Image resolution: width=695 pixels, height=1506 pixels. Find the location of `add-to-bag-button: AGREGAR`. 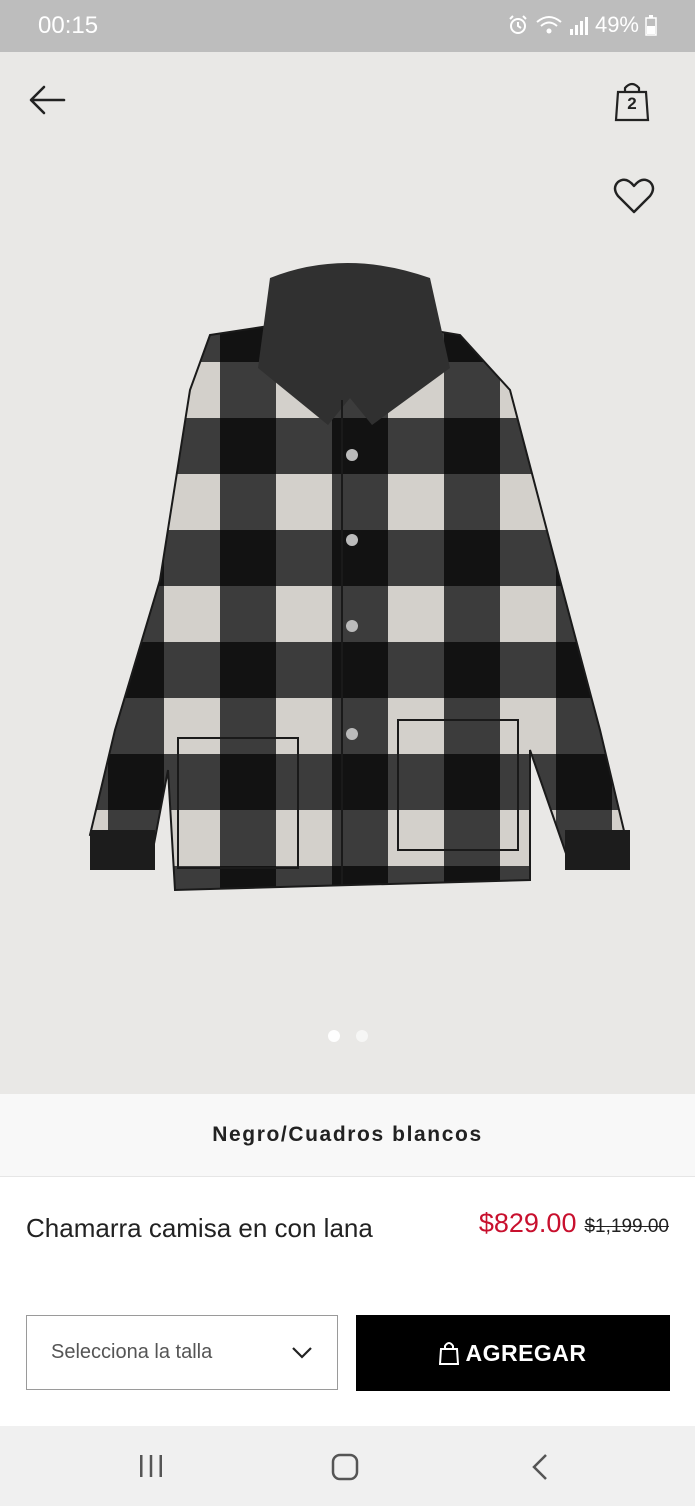

add-to-bag-button: AGREGAR is located at coordinates (513, 1353).